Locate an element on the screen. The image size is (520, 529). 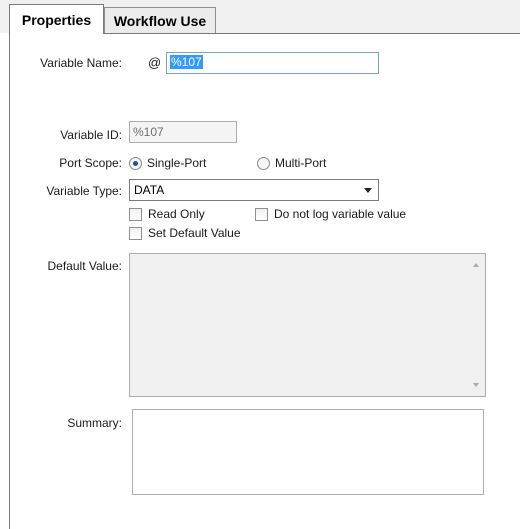
variable-id-label: Variable ID: is located at coordinates (91, 135).